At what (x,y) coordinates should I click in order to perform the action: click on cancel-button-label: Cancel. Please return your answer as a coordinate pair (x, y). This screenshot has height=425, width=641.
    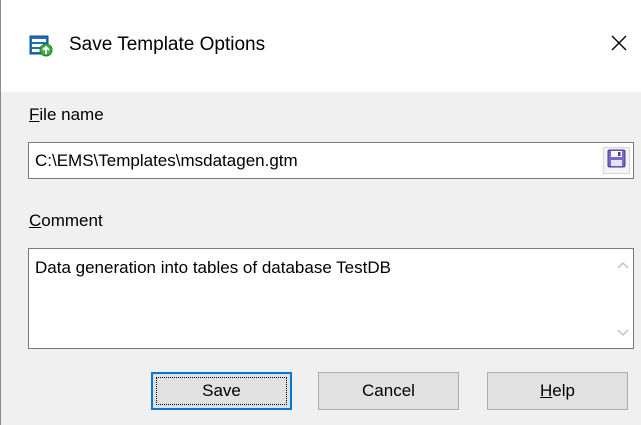
    Looking at the image, I should click on (388, 390).